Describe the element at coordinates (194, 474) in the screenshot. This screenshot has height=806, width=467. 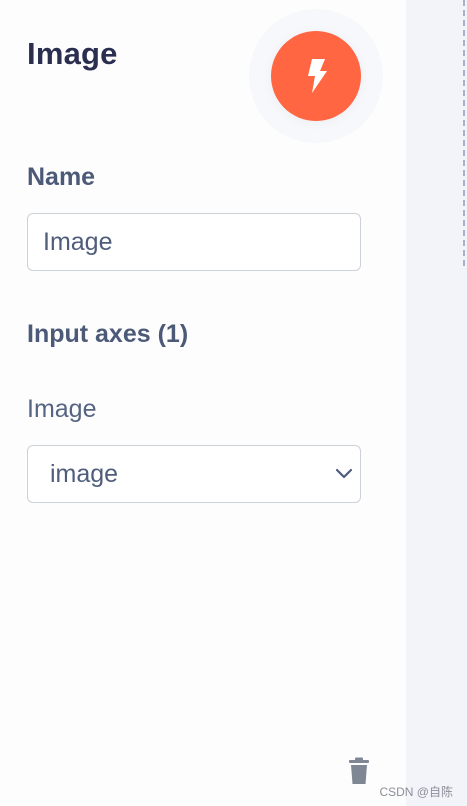
I see `axis-select: image` at that location.